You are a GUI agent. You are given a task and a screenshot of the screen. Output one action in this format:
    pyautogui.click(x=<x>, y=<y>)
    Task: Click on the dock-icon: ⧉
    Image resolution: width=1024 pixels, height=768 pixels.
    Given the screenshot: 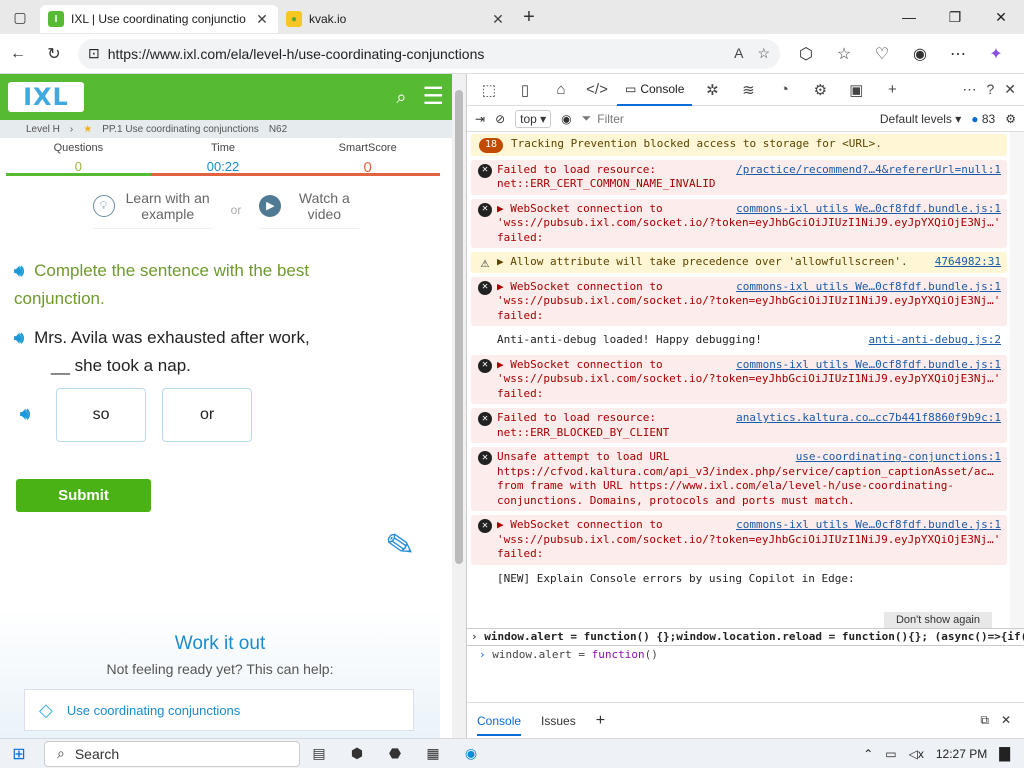 What is the action you would take?
    pyautogui.click(x=984, y=720)
    